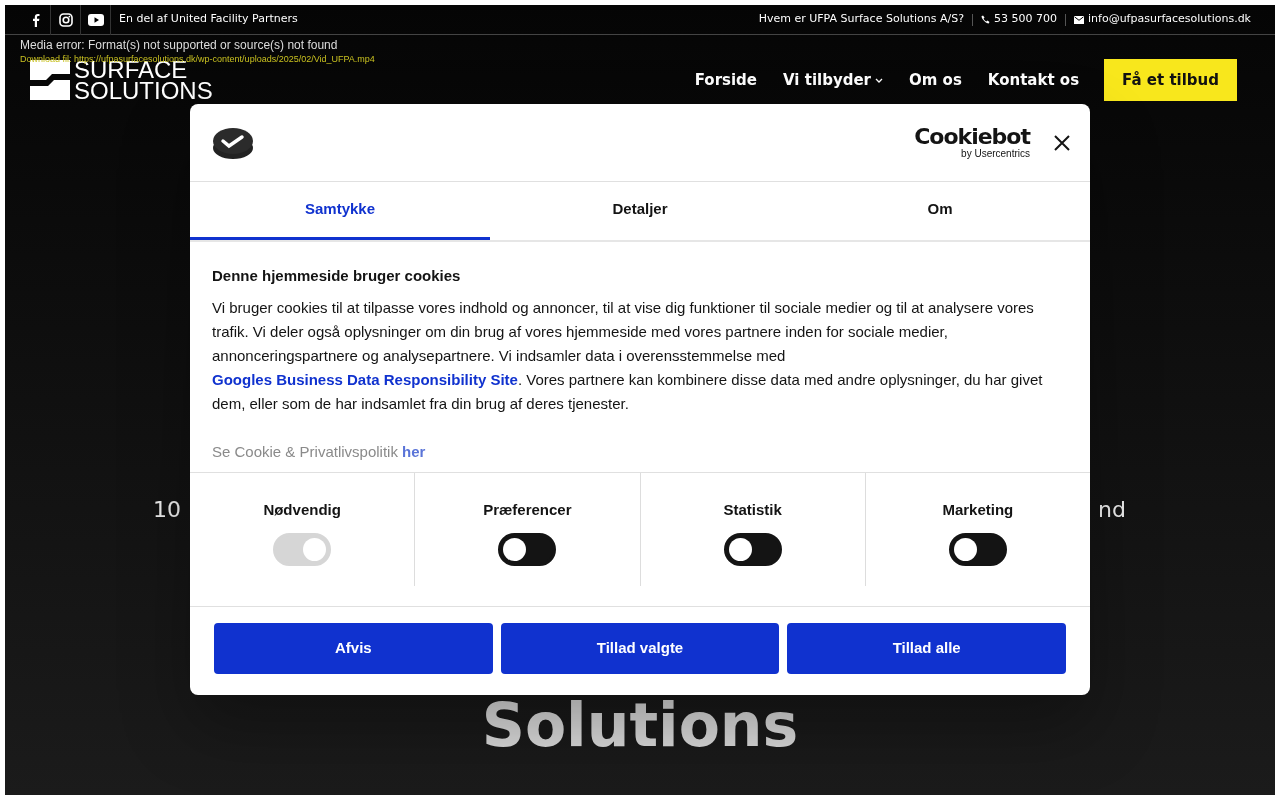 The image size is (1280, 800). What do you see at coordinates (179, 45) in the screenshot?
I see `media-error-text: Media error: Format(s) not supported or source(s) not found` at bounding box center [179, 45].